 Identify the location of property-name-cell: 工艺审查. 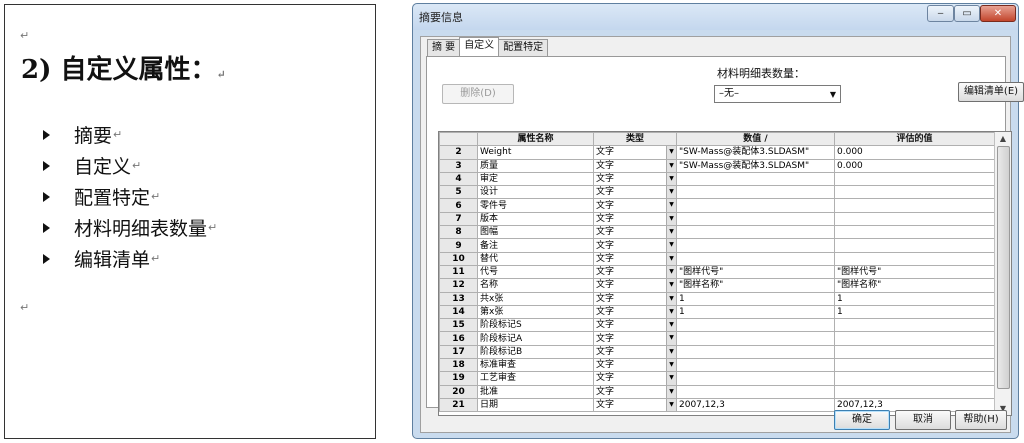
(535, 378).